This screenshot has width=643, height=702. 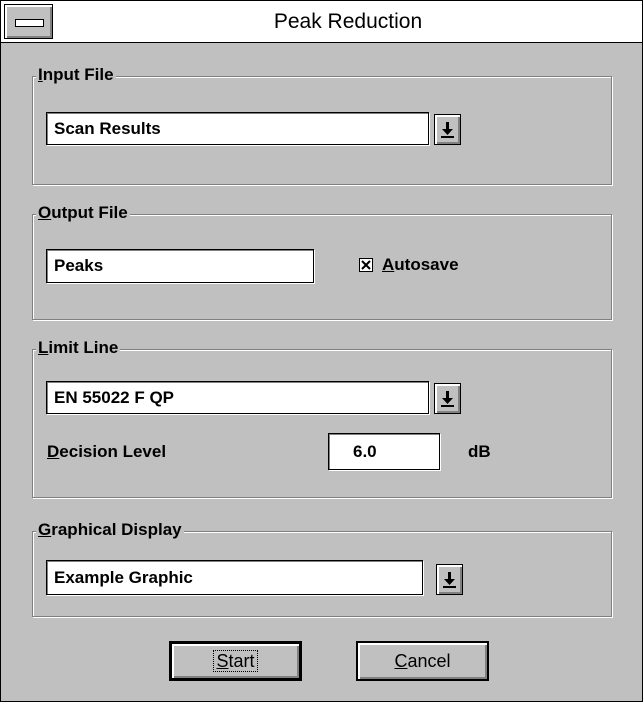 What do you see at coordinates (107, 128) in the screenshot?
I see `input-file-selected-value: Scan Results` at bounding box center [107, 128].